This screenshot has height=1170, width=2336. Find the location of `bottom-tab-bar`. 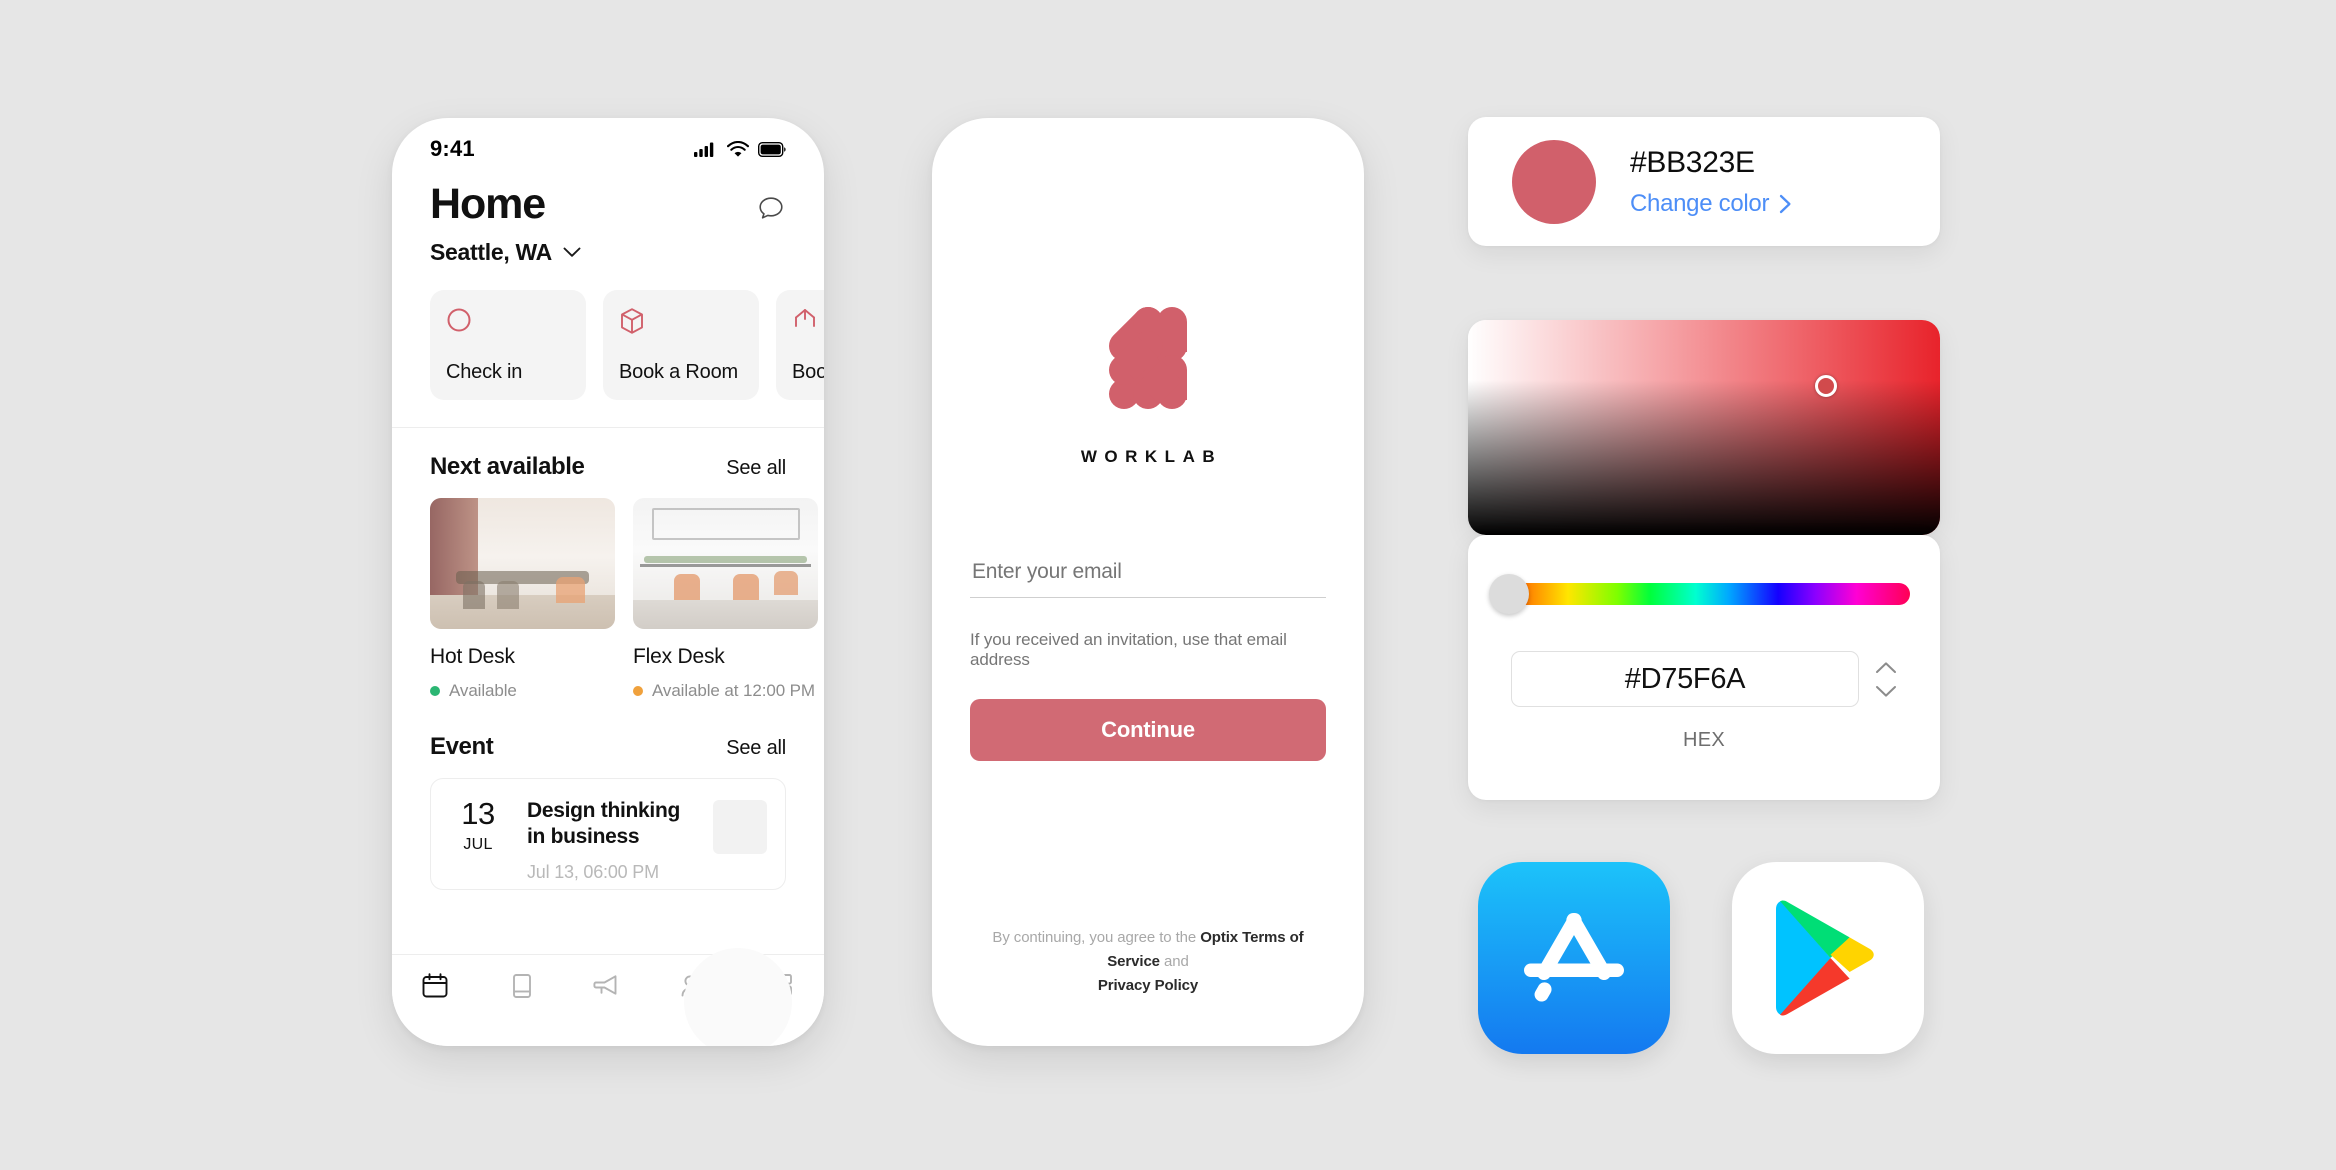

bottom-tab-bar is located at coordinates (608, 997).